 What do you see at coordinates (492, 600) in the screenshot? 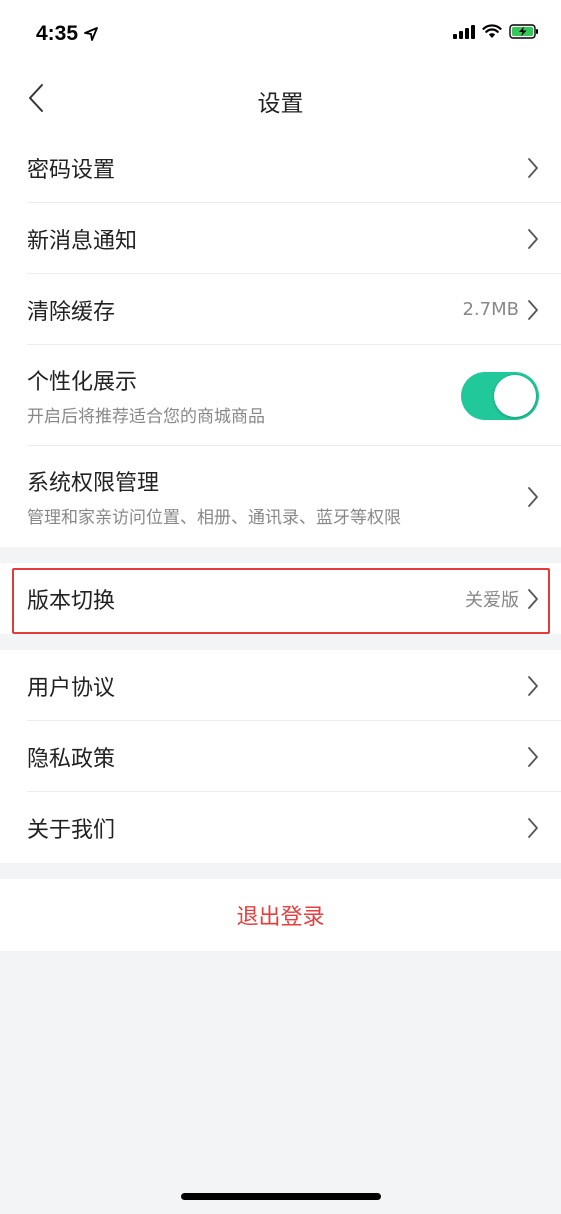
I see `version-value: 关爱版` at bounding box center [492, 600].